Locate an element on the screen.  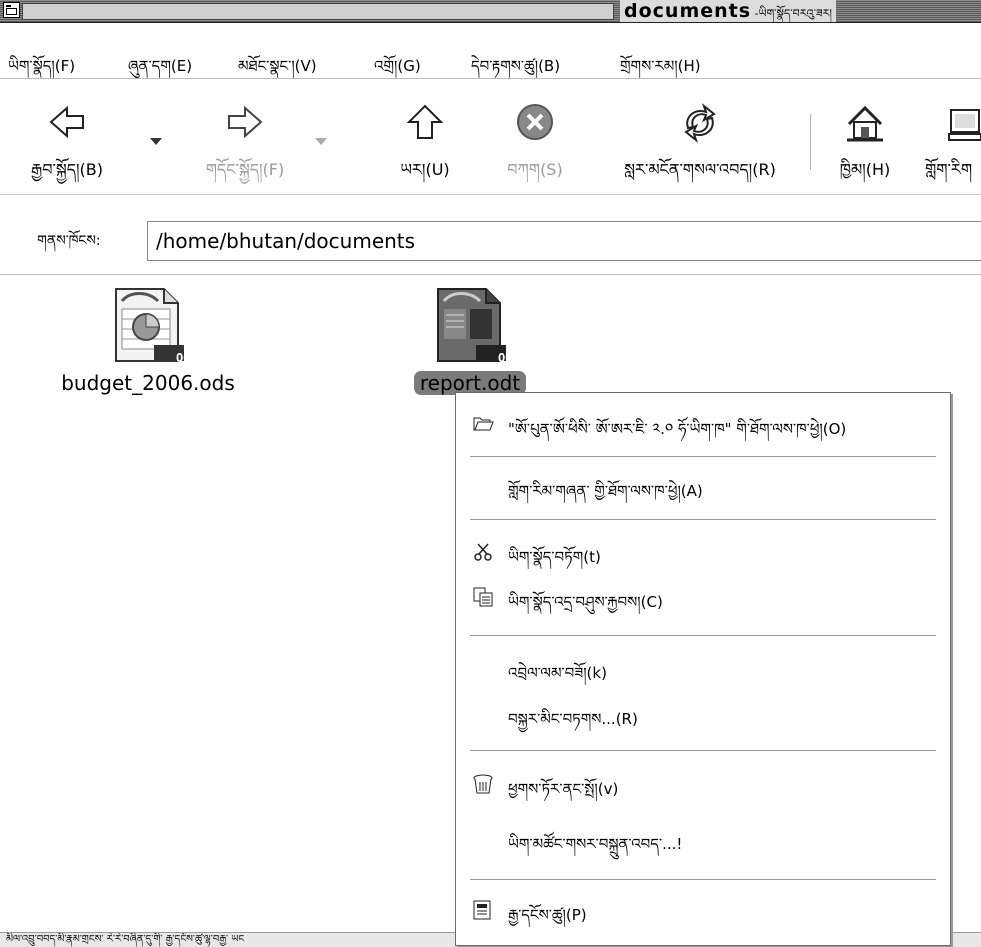
computer-icon is located at coordinates (964, 125).